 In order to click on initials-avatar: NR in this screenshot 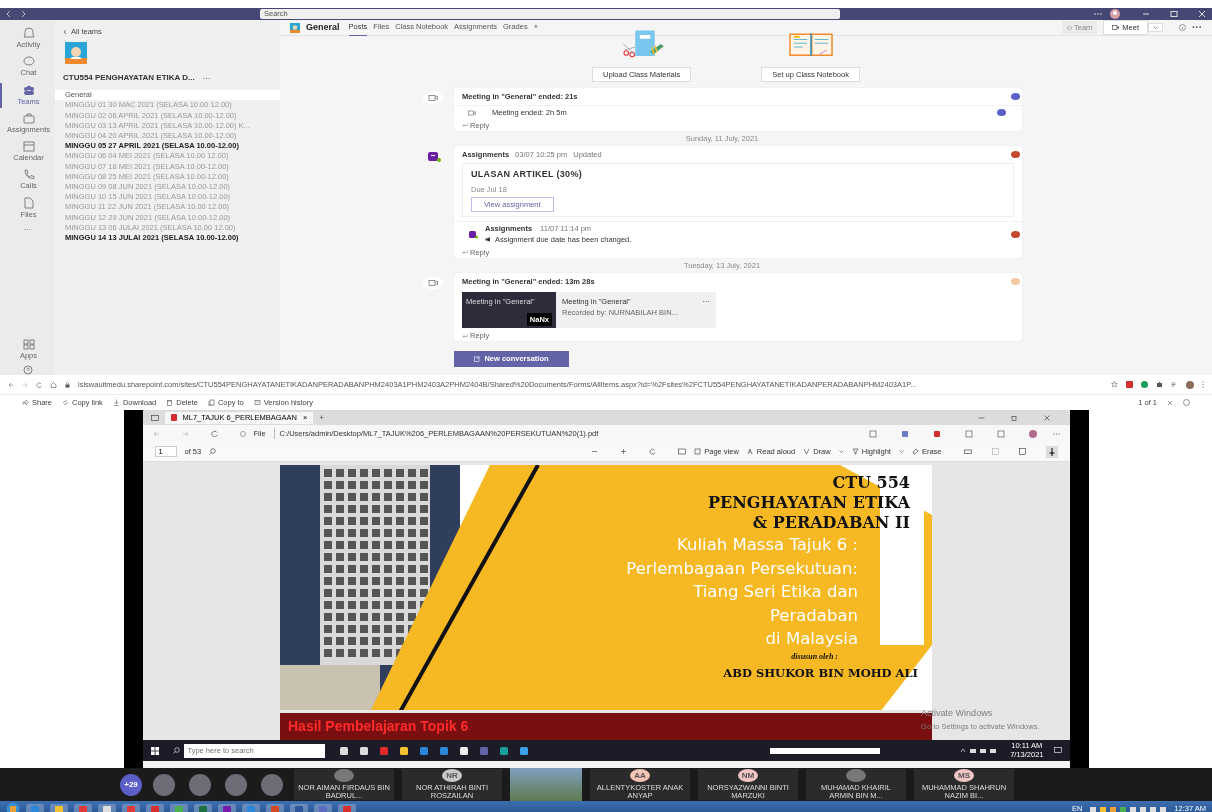, I will do `click(452, 776)`.